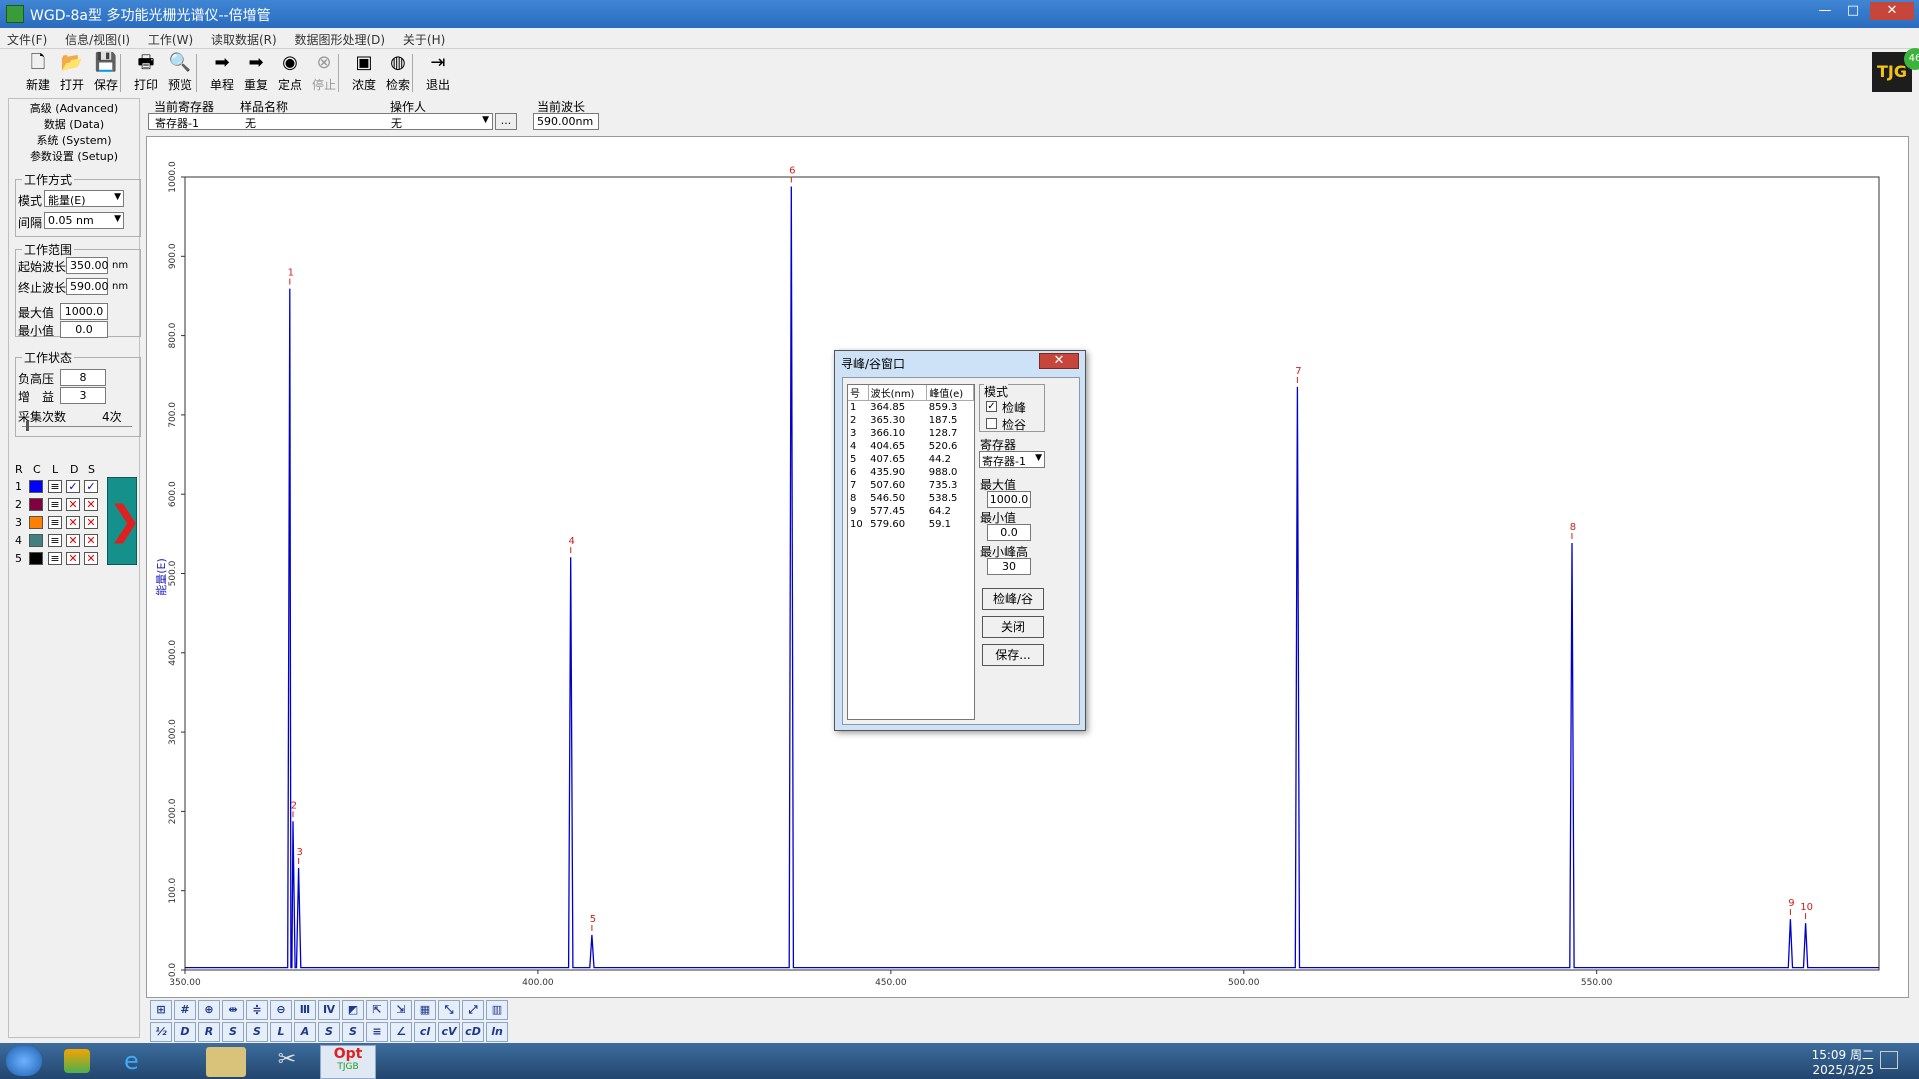  I want to click on dialog-register-select: 寄存器-1 ▼, so click(1012, 459).